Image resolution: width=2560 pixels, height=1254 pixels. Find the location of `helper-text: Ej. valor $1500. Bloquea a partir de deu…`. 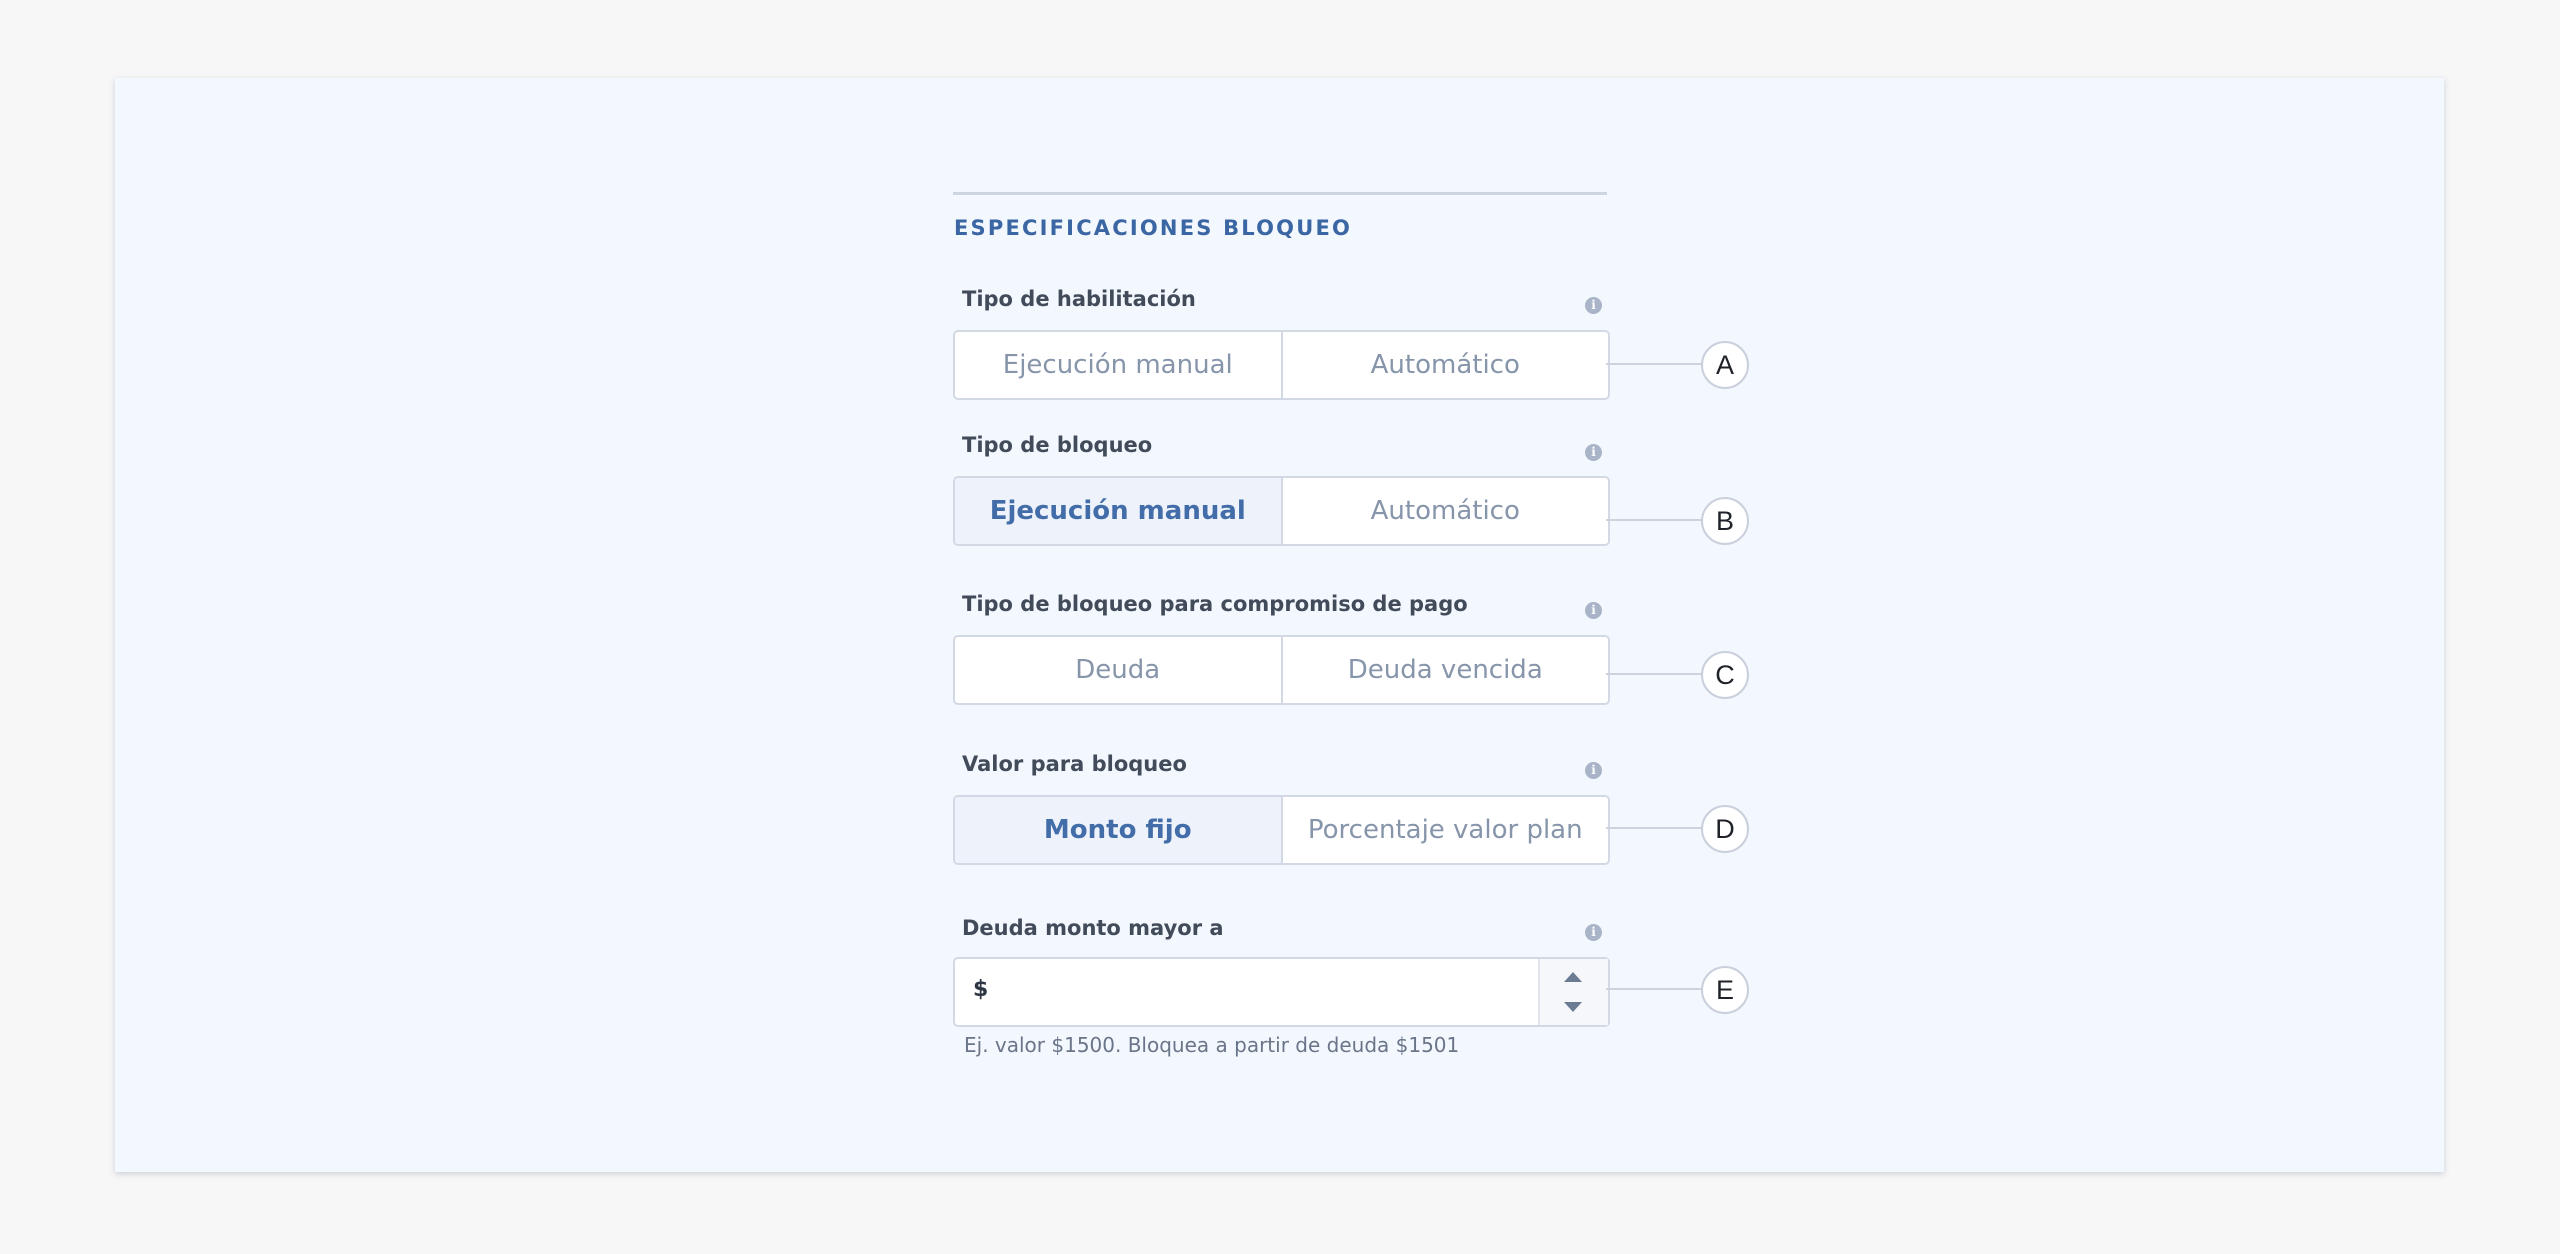

helper-text: Ej. valor $1500. Bloquea a partir de deu… is located at coordinates (1212, 1045).